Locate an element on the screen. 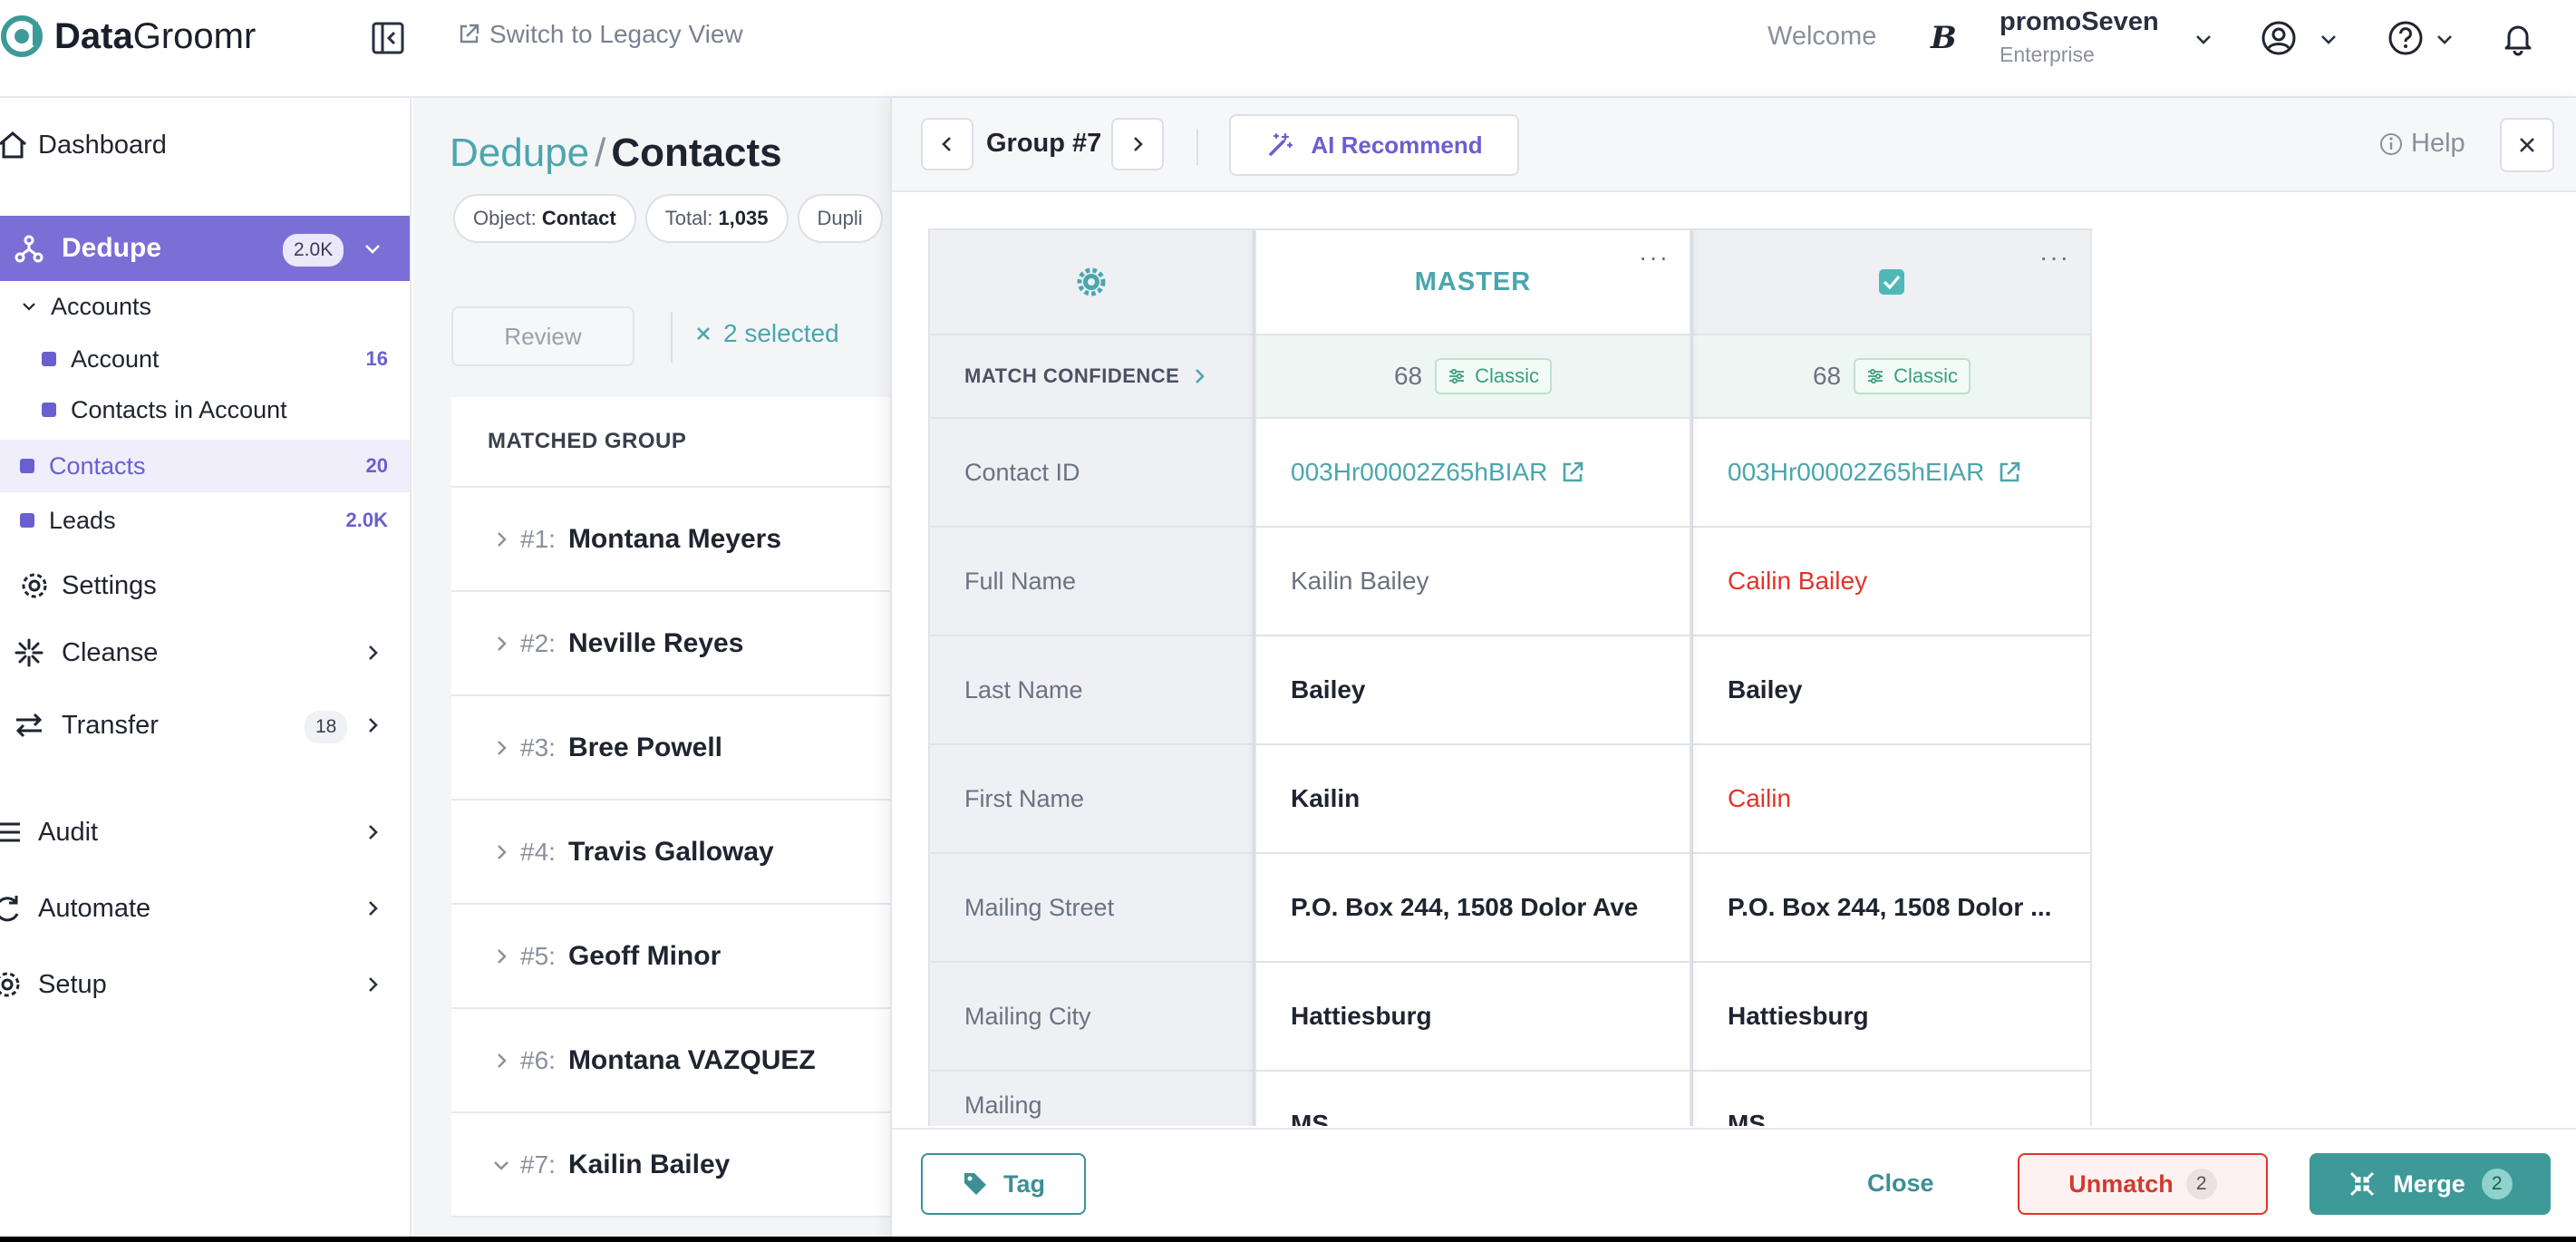 The width and height of the screenshot is (2576, 1242). matched-group-row: #5: Geoff Minor is located at coordinates (678, 957).